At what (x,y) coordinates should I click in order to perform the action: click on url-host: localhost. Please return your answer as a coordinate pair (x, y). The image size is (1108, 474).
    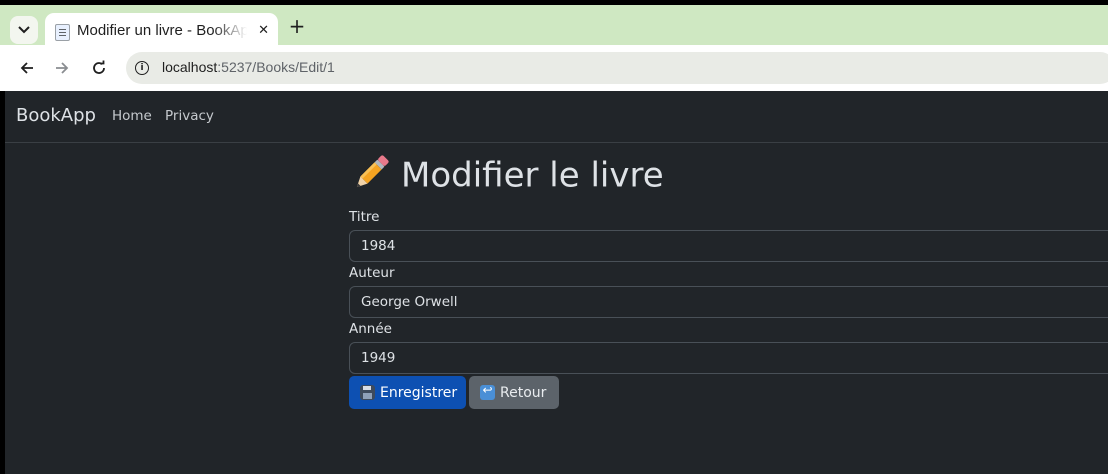
    Looking at the image, I should click on (190, 67).